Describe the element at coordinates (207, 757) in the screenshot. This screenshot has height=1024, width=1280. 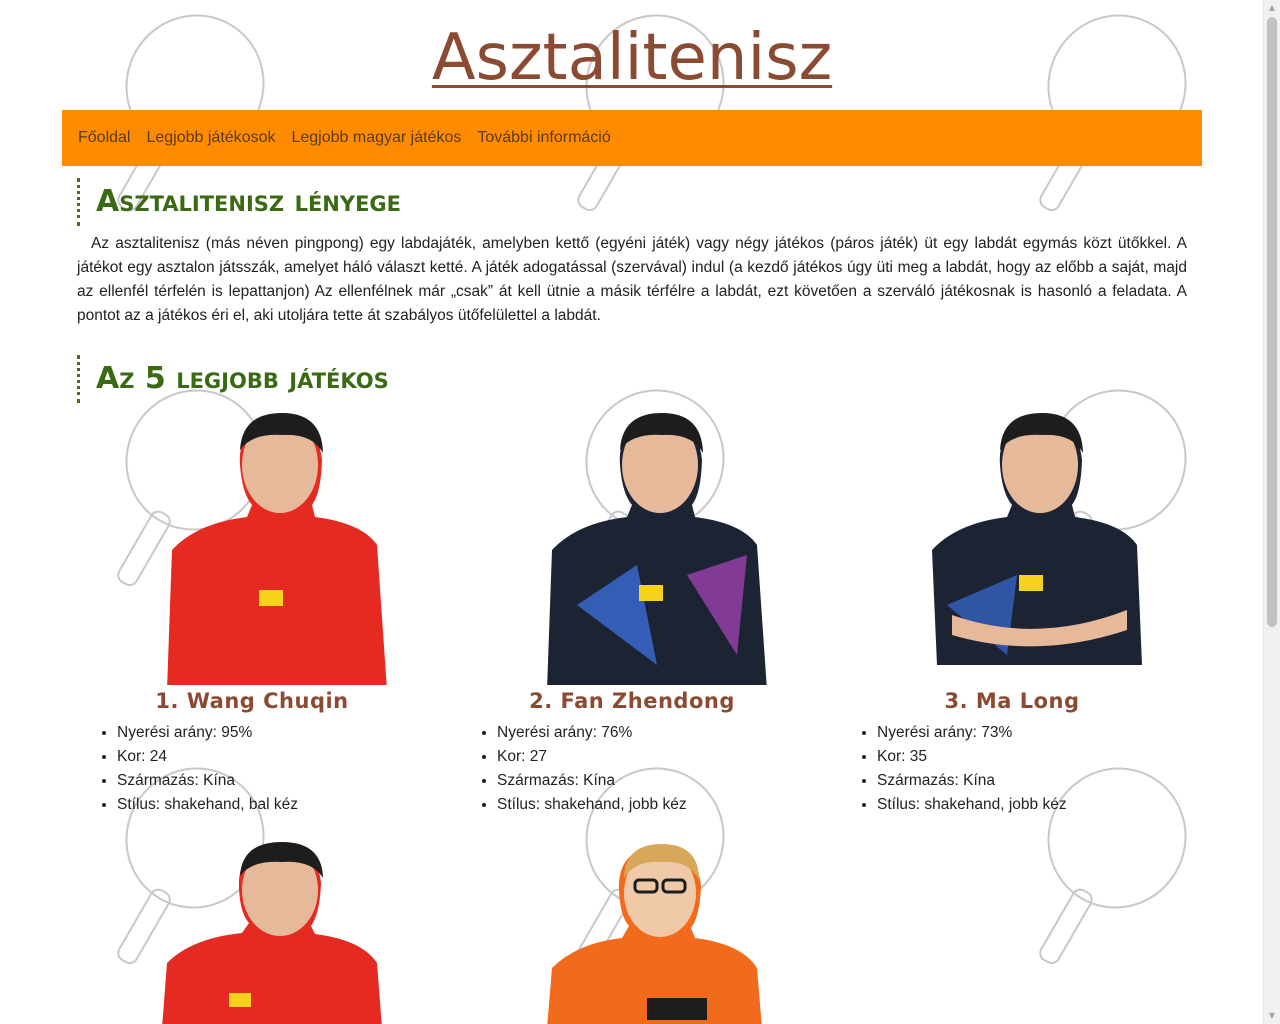
I see `player-stat: Kor: 24` at that location.